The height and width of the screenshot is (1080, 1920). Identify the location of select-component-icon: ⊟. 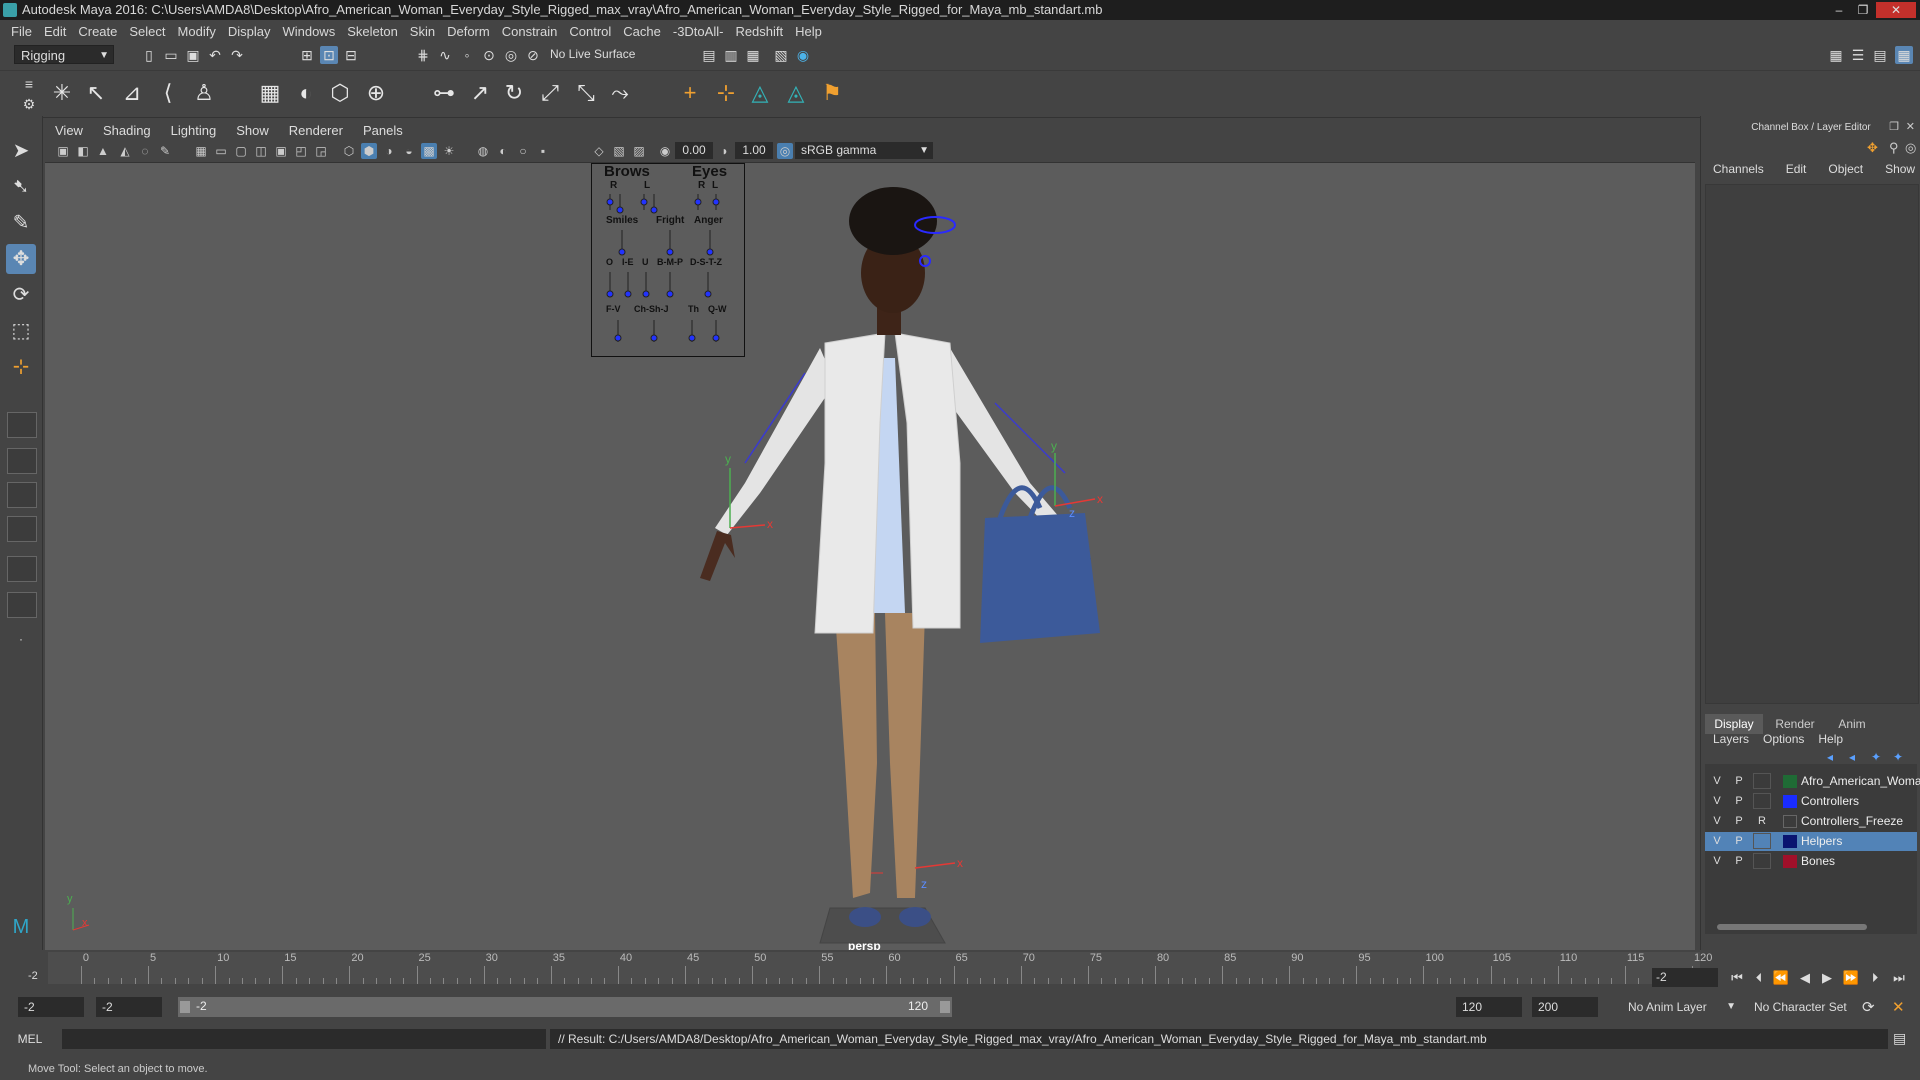
(351, 55).